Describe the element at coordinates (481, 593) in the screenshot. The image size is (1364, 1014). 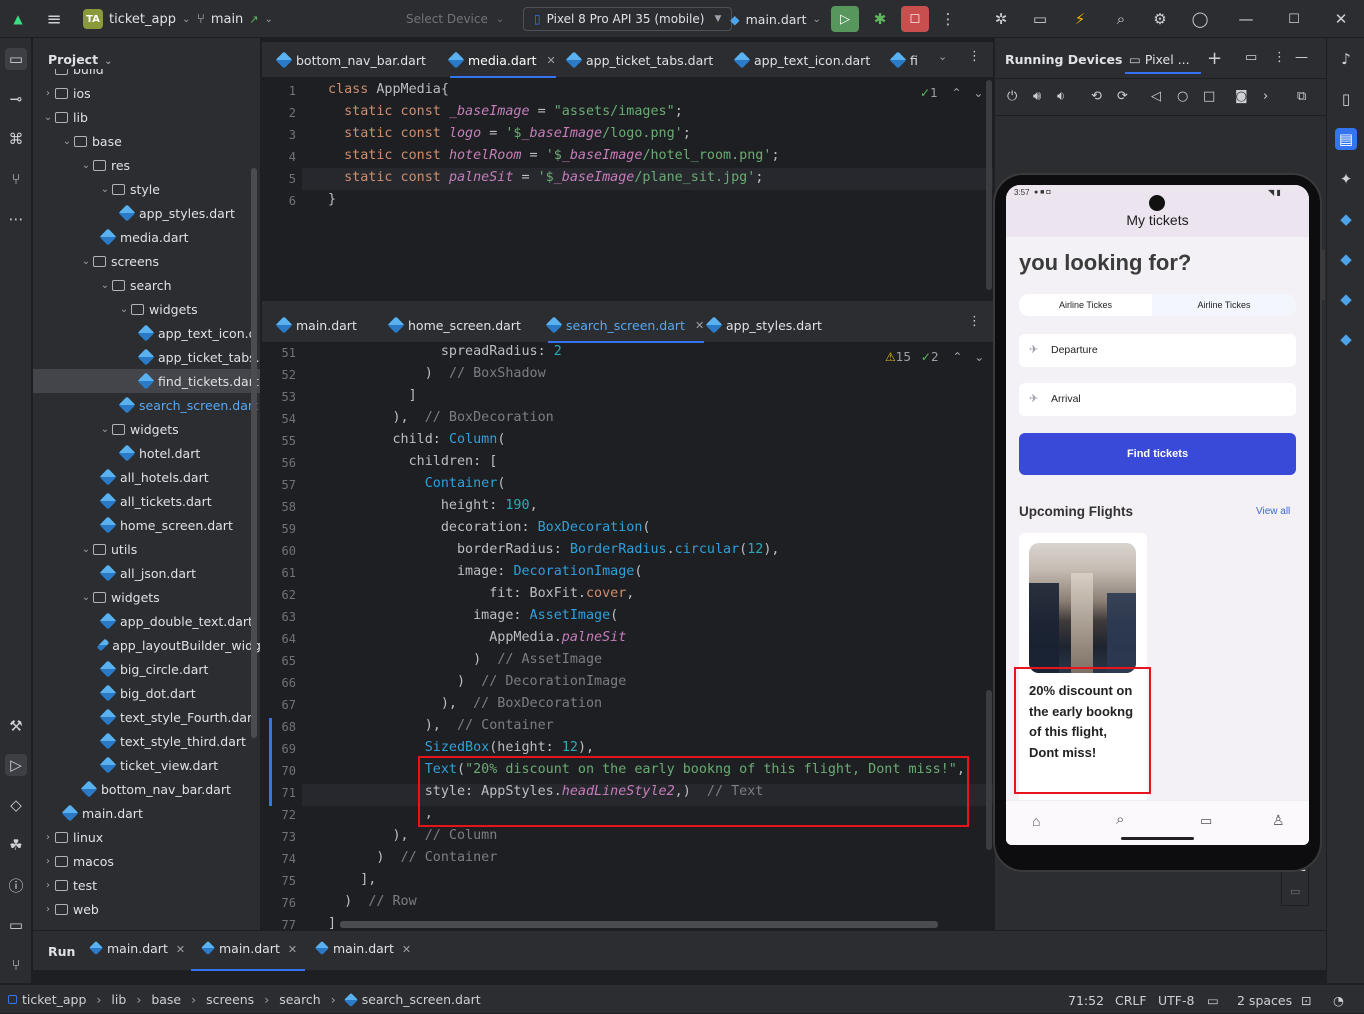
I see `code-line: fit: BoxFit.cover,` at that location.